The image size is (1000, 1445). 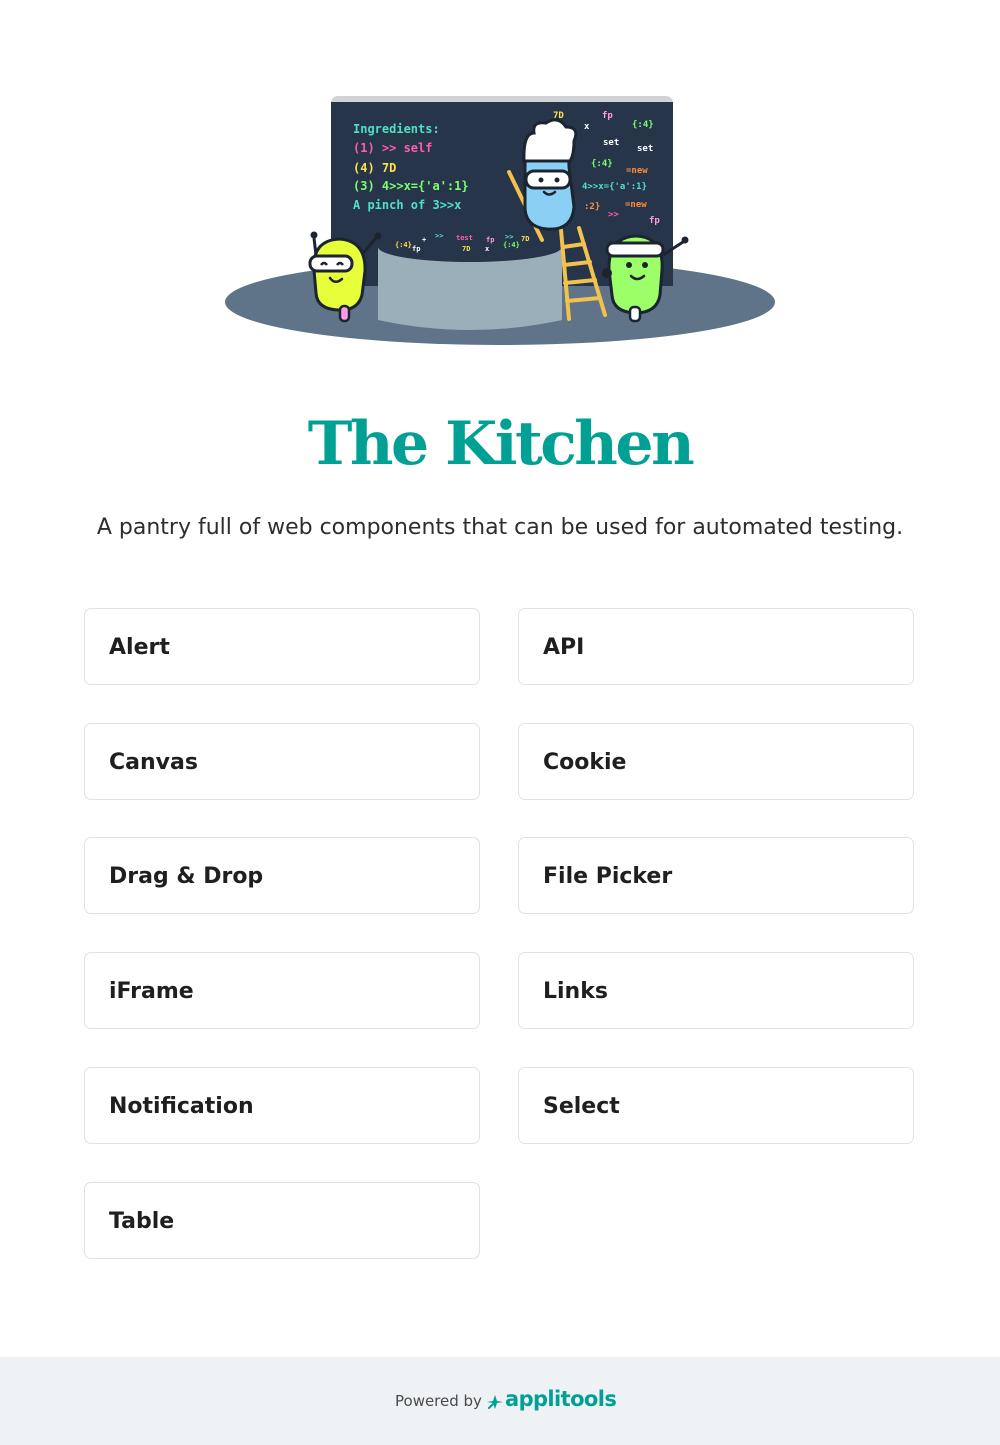 I want to click on recipe-line: (4) 7D, so click(x=374, y=168).